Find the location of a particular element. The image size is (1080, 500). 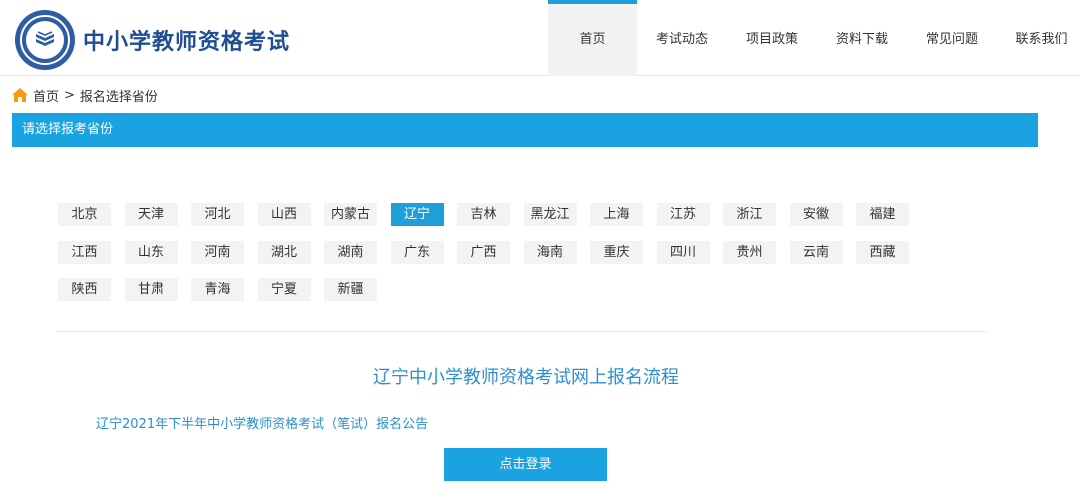

main-nav: 首页 考试动态 项目政策 资料下载 常见问题 联系我们 is located at coordinates (814, 38).